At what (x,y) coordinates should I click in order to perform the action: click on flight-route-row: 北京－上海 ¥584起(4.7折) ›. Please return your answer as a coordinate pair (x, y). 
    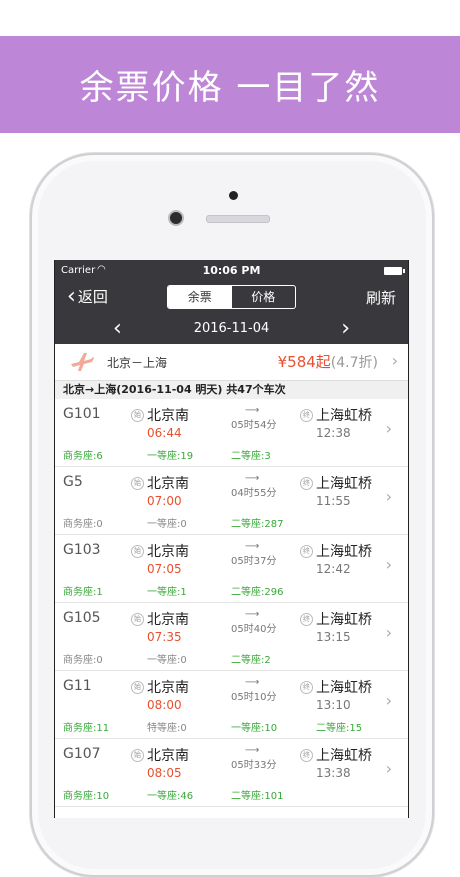
    Looking at the image, I should click on (231, 362).